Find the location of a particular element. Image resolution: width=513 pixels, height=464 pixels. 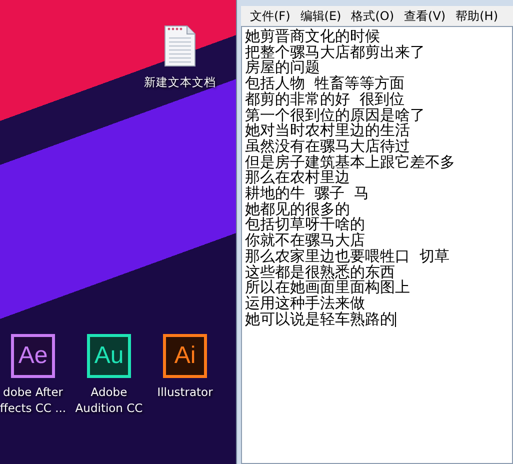

app-label: Adobe is located at coordinates (109, 392).